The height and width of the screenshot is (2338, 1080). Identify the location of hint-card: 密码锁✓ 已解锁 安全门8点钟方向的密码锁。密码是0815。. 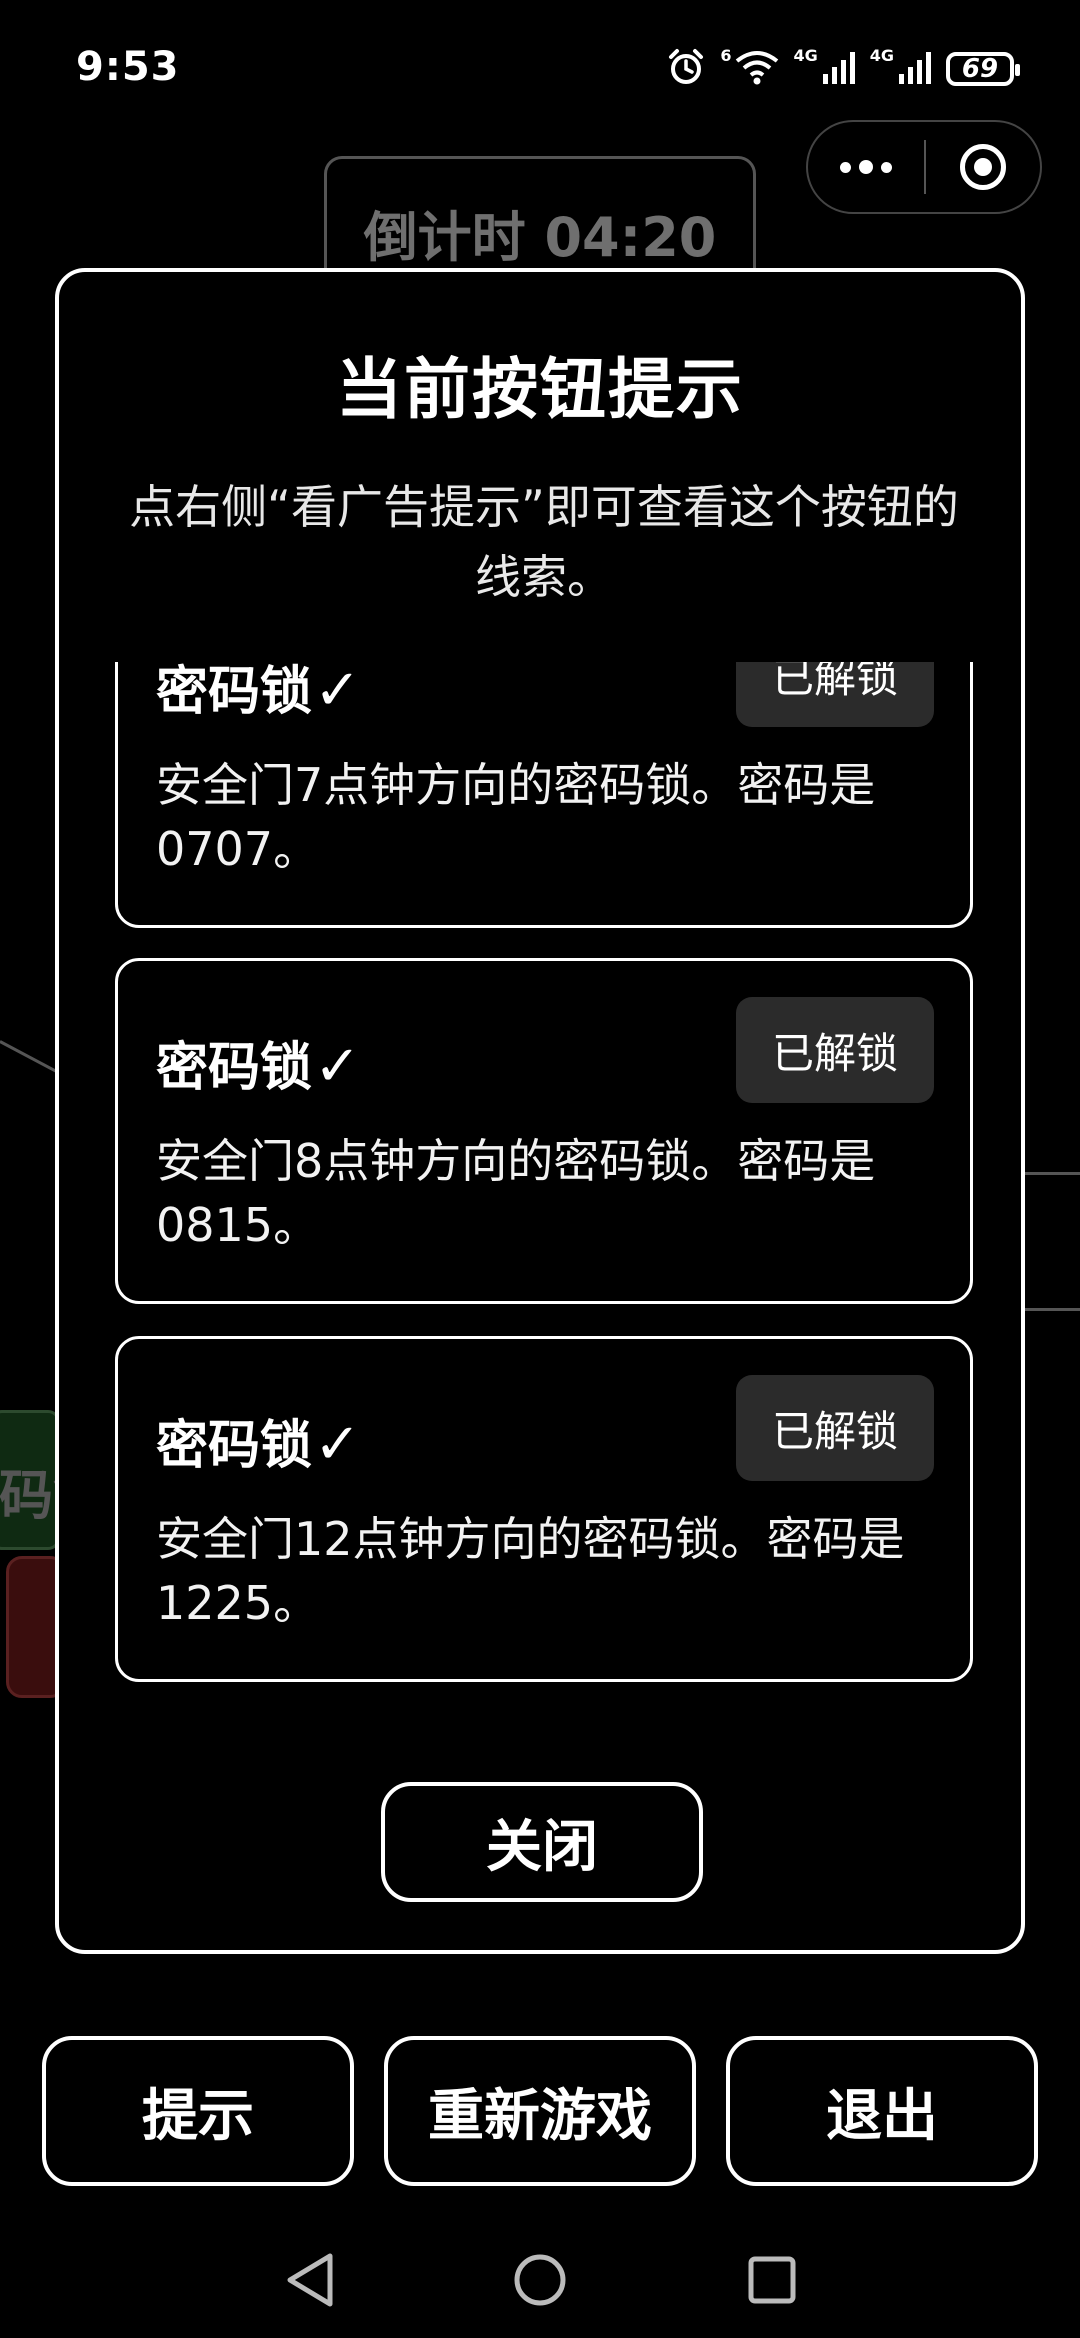
(544, 1131).